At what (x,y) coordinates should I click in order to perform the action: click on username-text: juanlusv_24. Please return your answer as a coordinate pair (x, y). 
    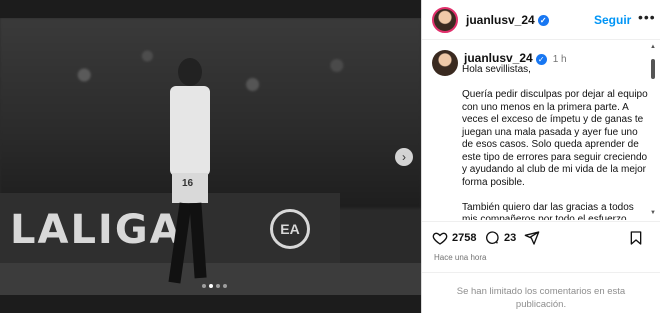
    Looking at the image, I should click on (500, 20).